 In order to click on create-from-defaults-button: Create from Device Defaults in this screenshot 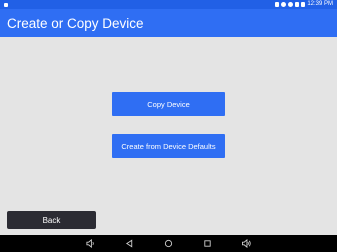, I will do `click(168, 146)`.